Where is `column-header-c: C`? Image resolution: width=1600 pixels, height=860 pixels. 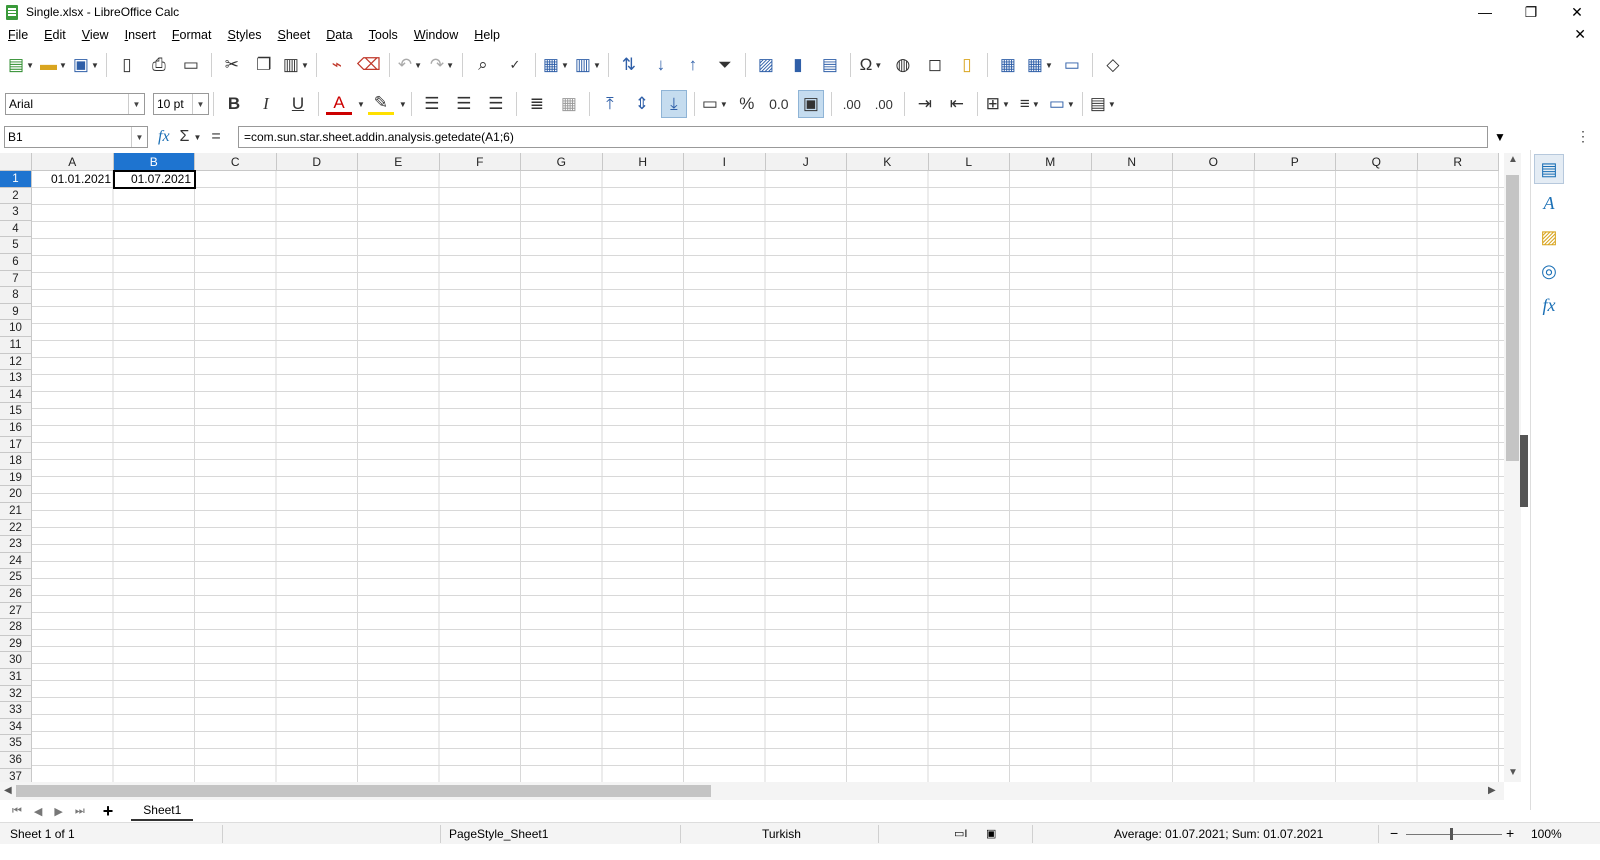
column-header-c: C is located at coordinates (236, 162).